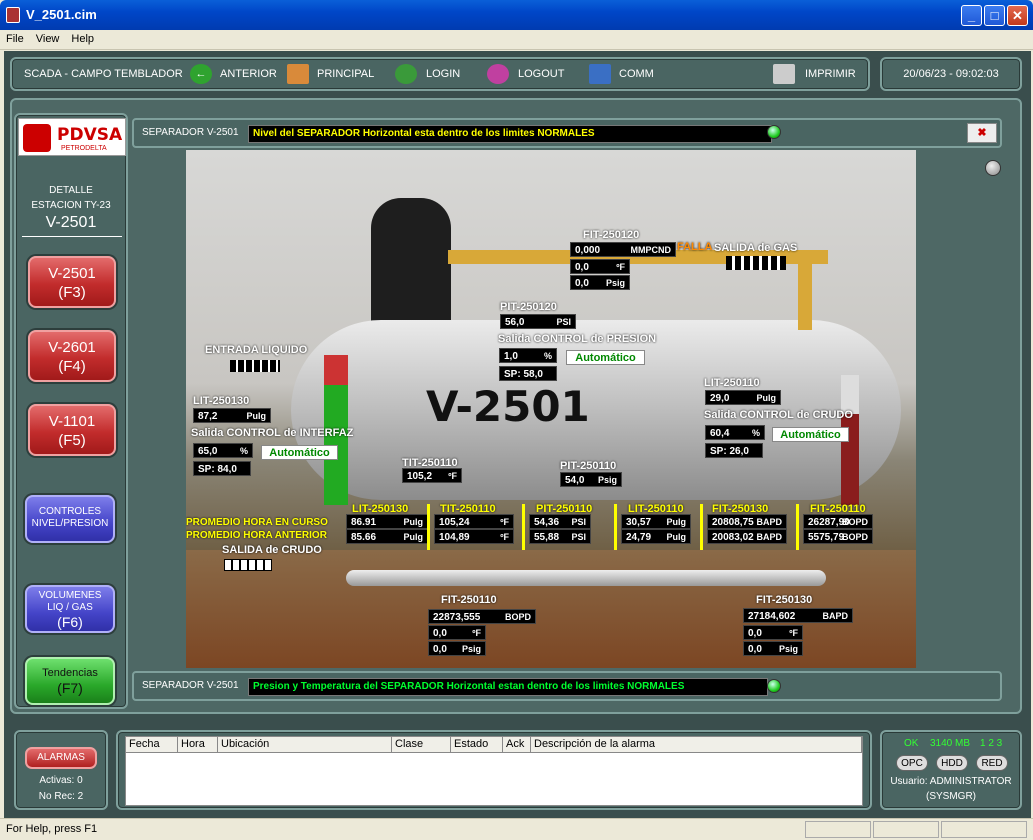 The image size is (1033, 840). Describe the element at coordinates (830, 74) in the screenshot. I see `imprimir-button: IMPRIMIR` at that location.